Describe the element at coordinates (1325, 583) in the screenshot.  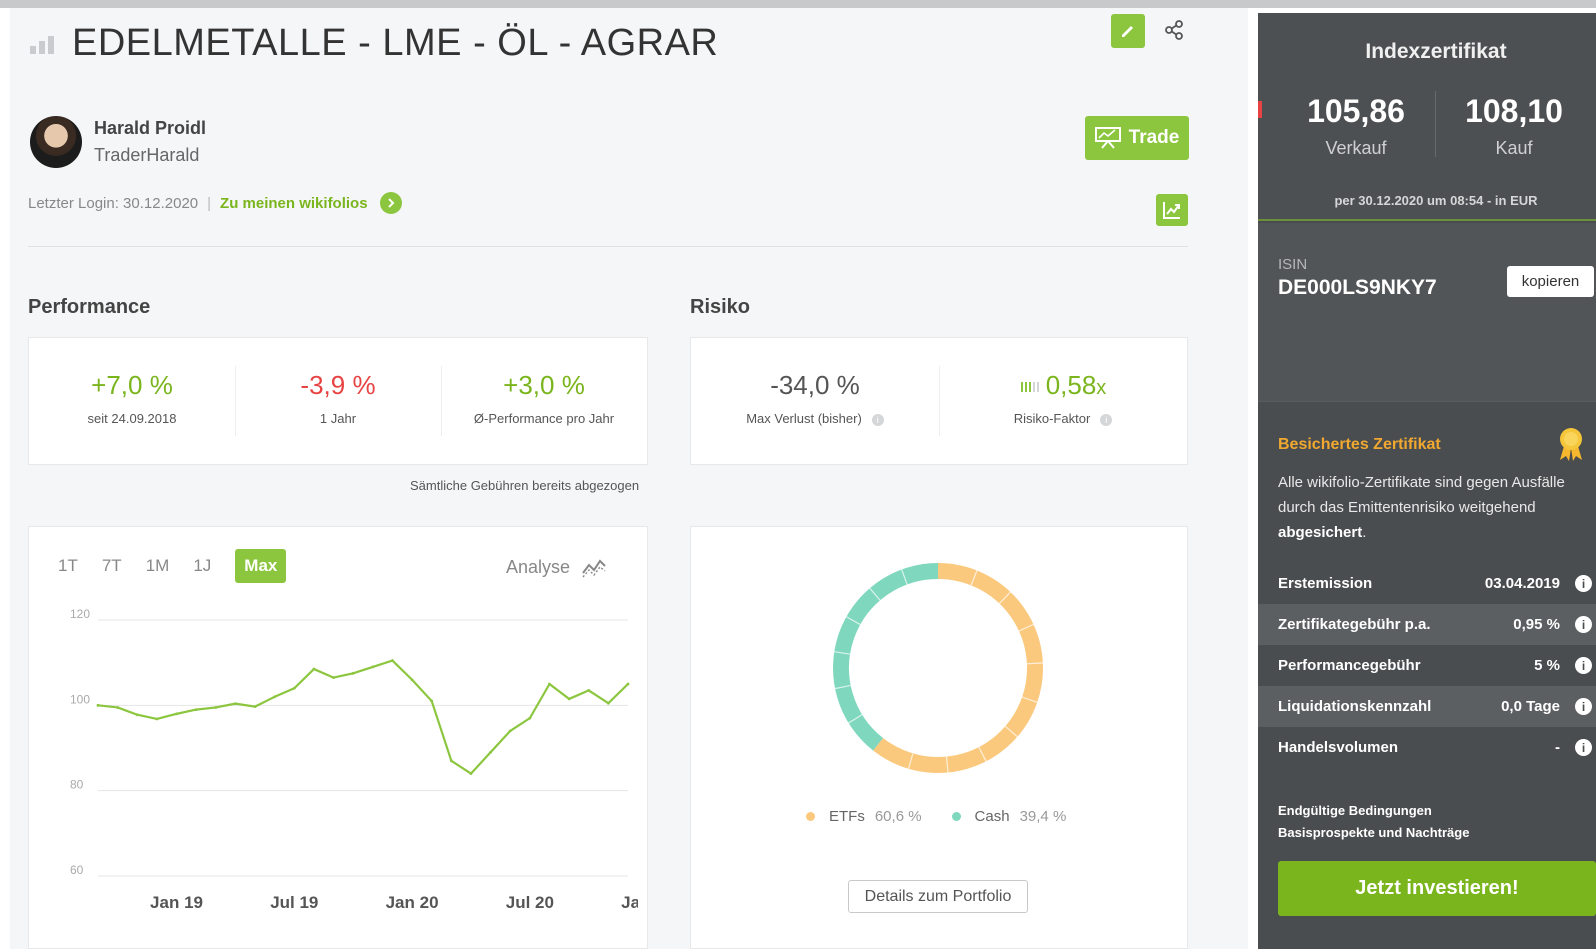
I see `fact-label: Erstemission` at that location.